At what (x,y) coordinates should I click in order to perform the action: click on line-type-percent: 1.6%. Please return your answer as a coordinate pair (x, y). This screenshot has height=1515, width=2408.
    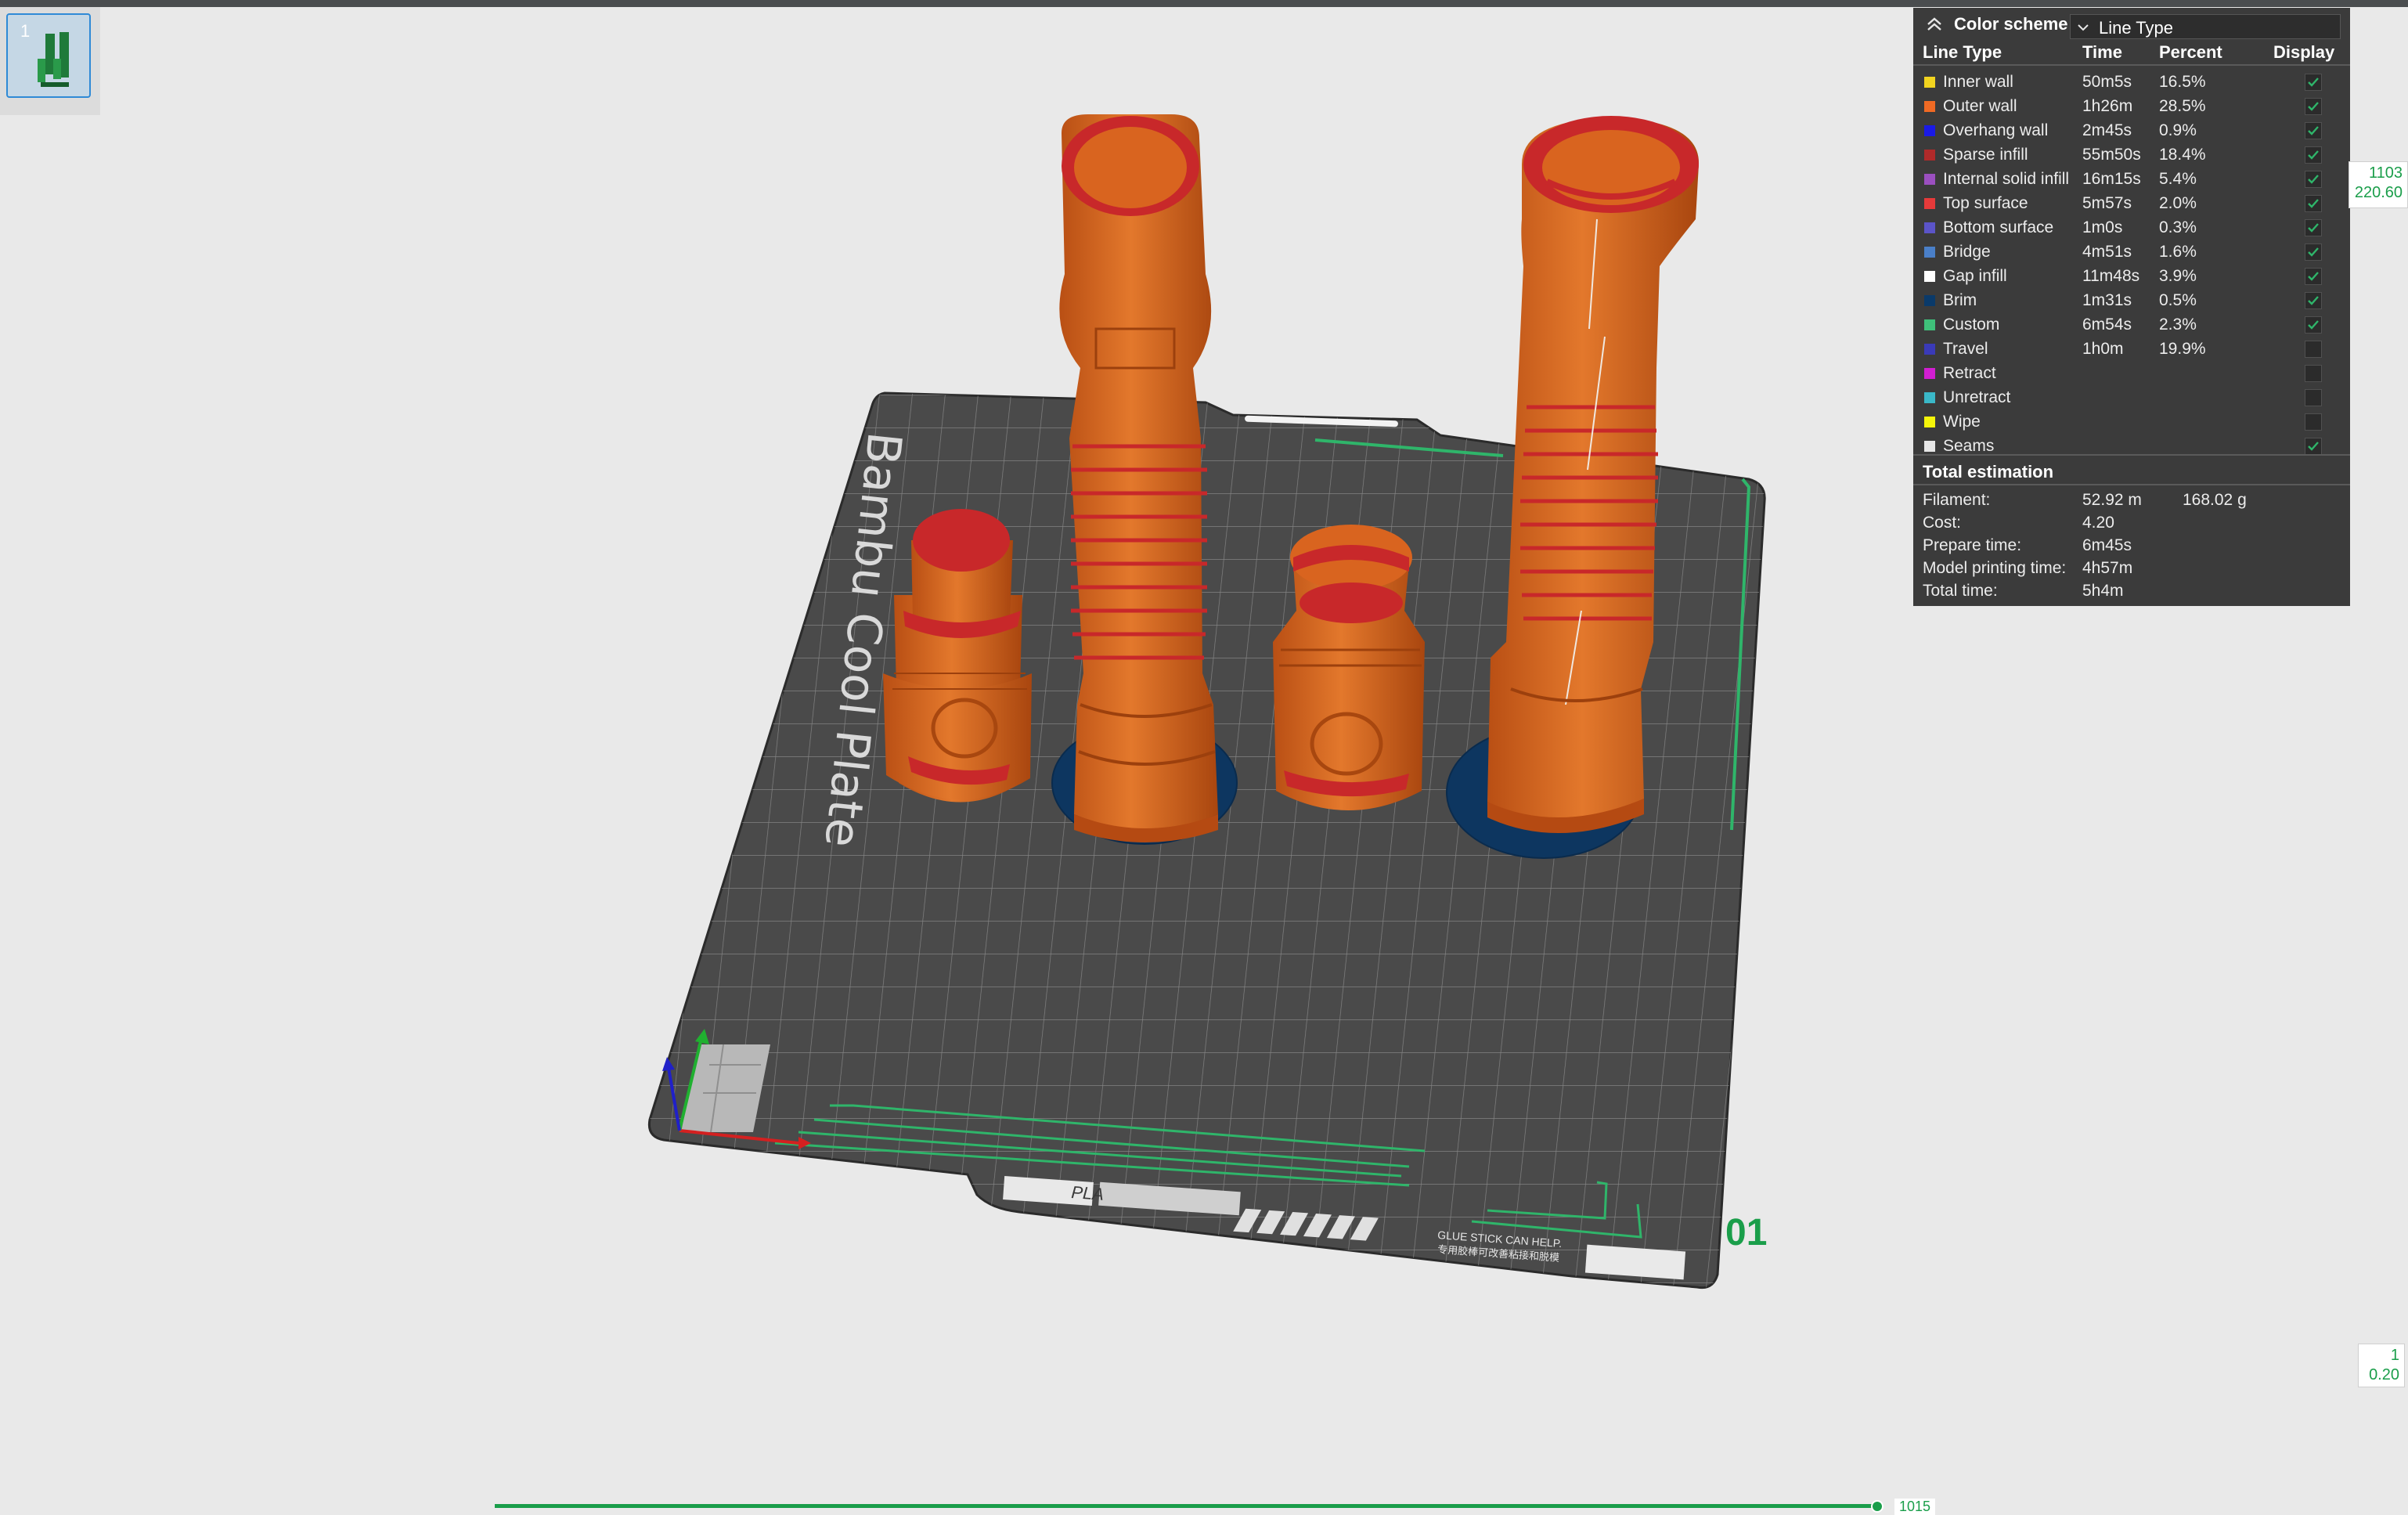
    Looking at the image, I should click on (2178, 252).